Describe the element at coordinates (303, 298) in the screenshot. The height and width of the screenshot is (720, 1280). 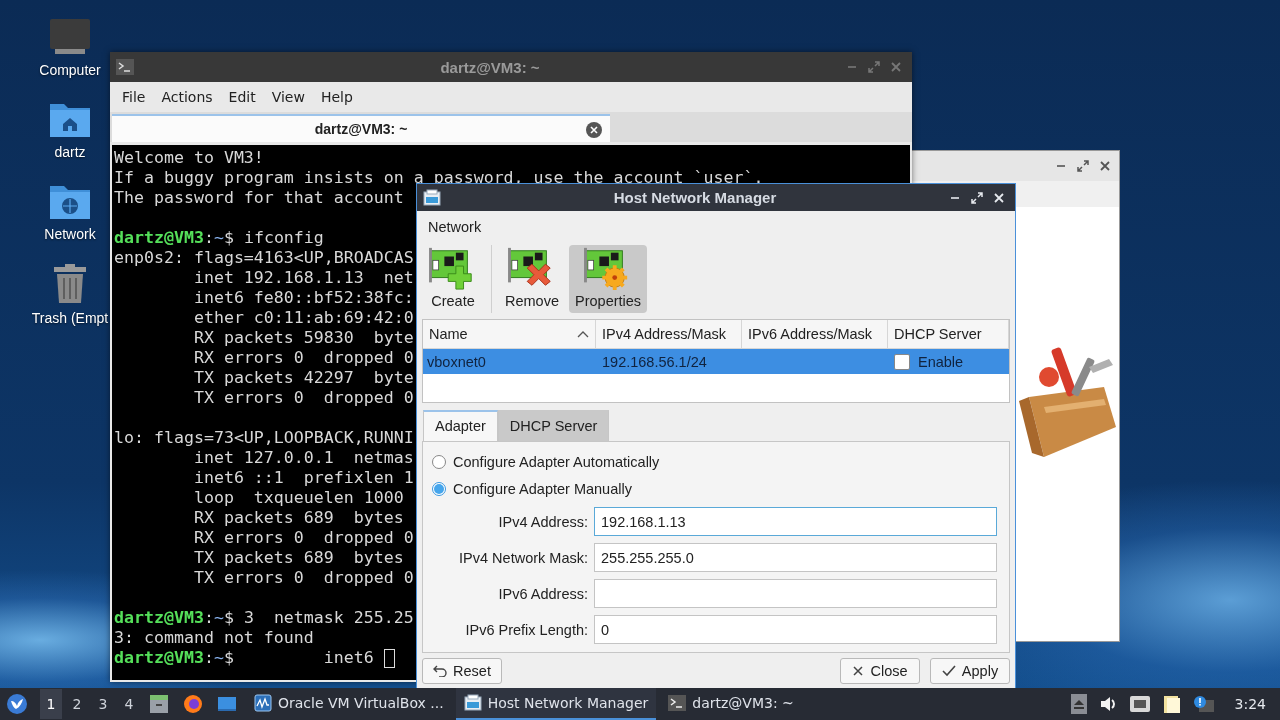
I see `terminal-line: inet6 fe80::bf52:38fc:` at that location.